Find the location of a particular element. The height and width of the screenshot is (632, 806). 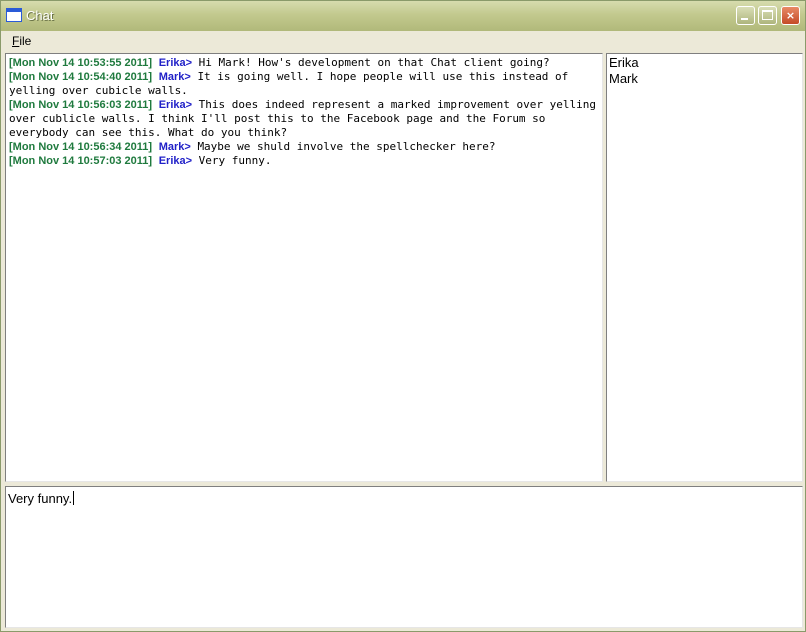

text-caret is located at coordinates (74, 498).